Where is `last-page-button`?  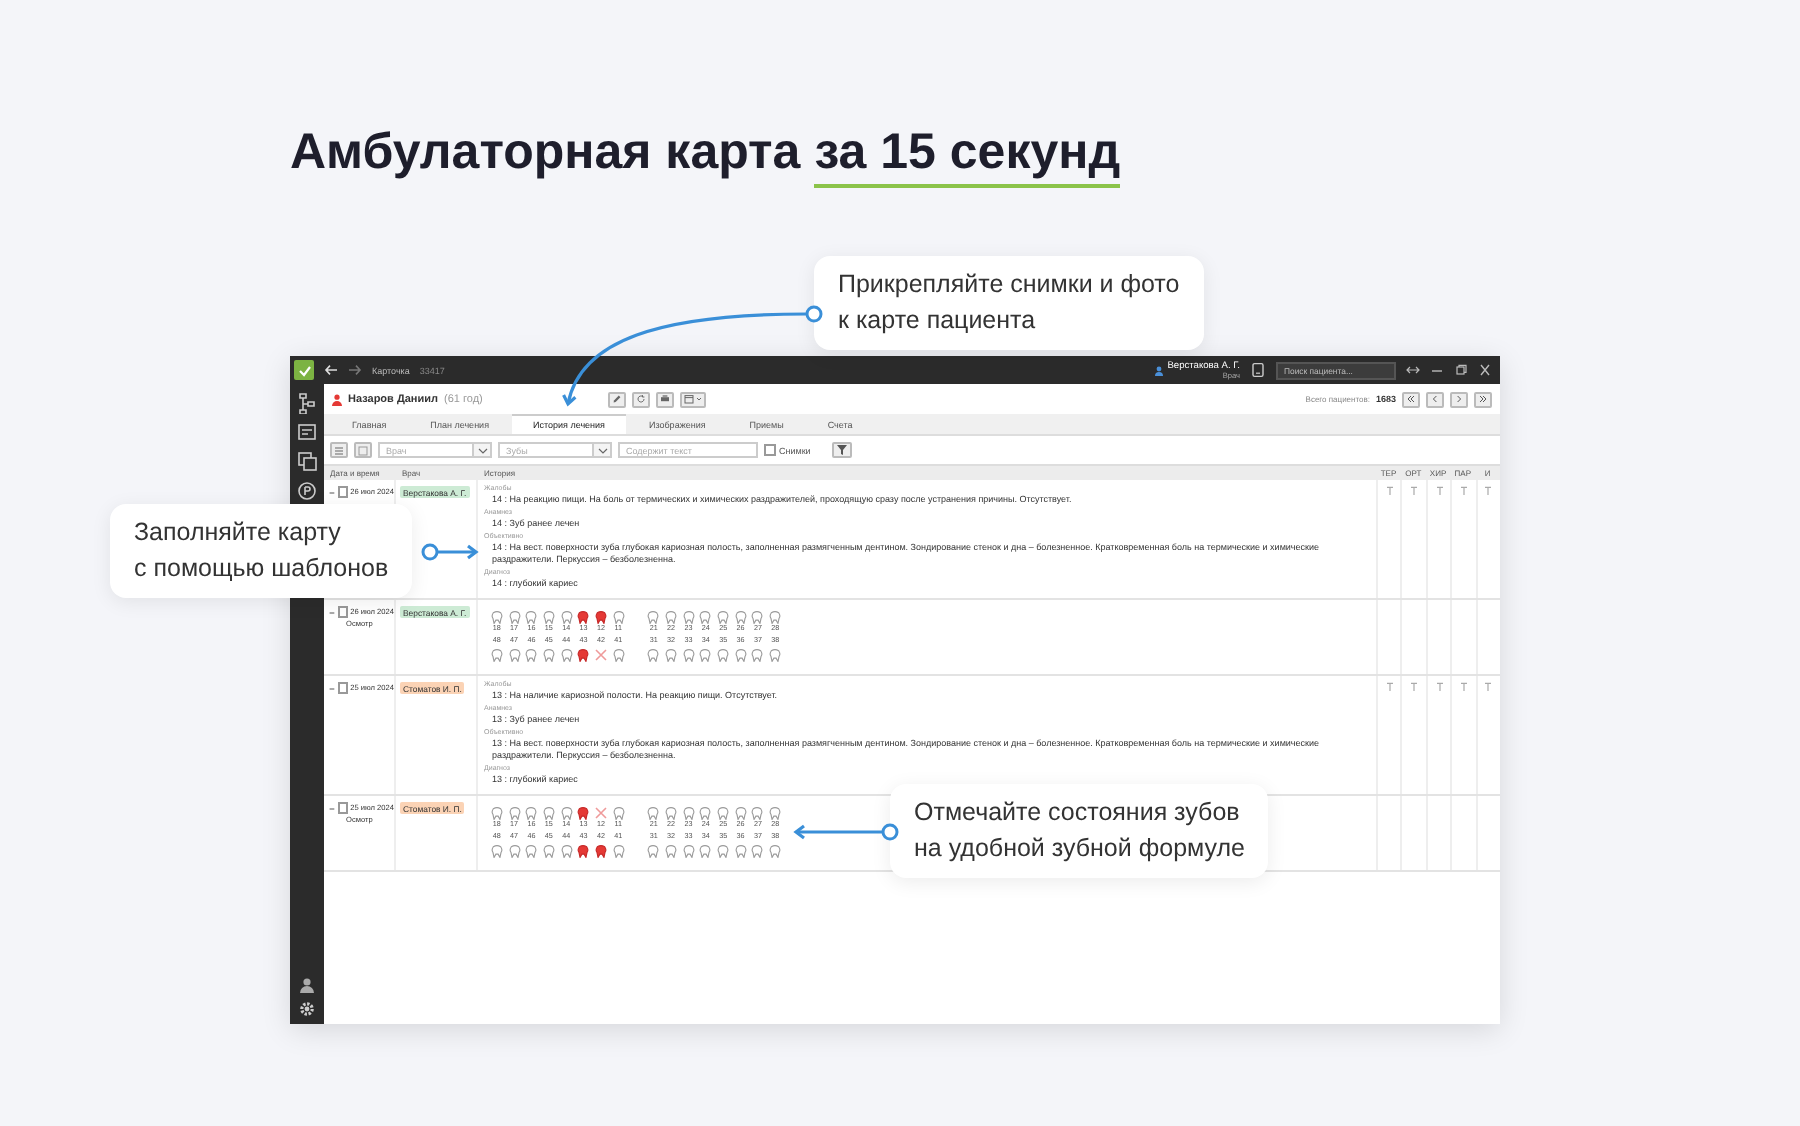
last-page-button is located at coordinates (1483, 399).